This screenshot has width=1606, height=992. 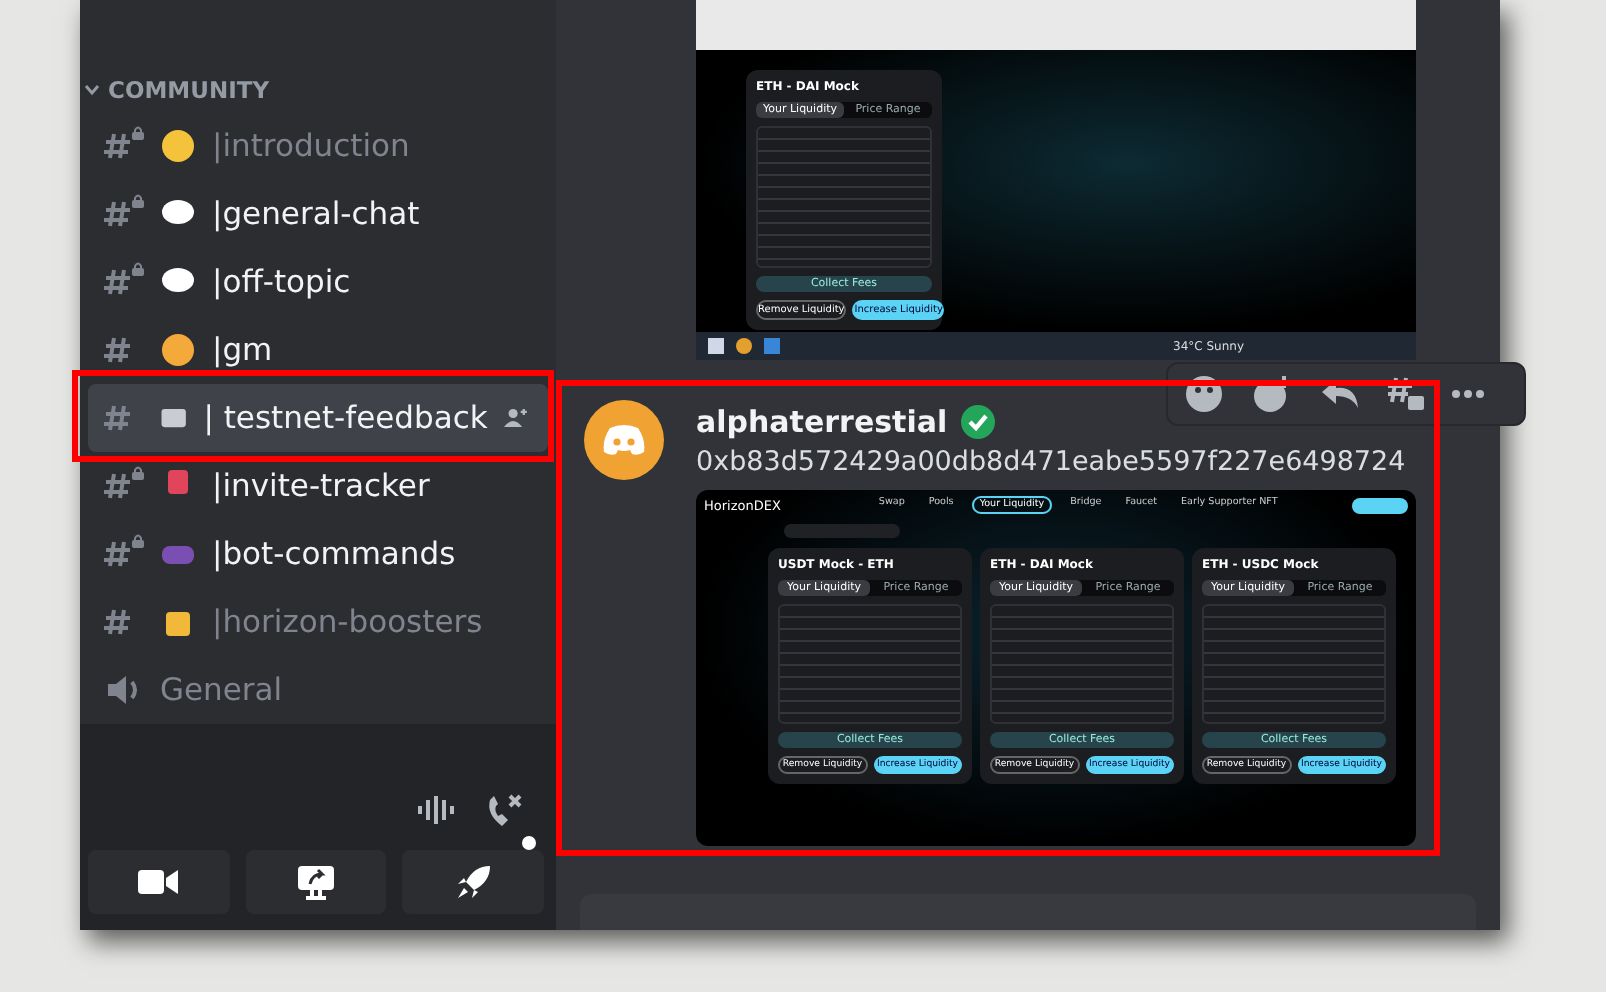 I want to click on search-field, so click(x=842, y=531).